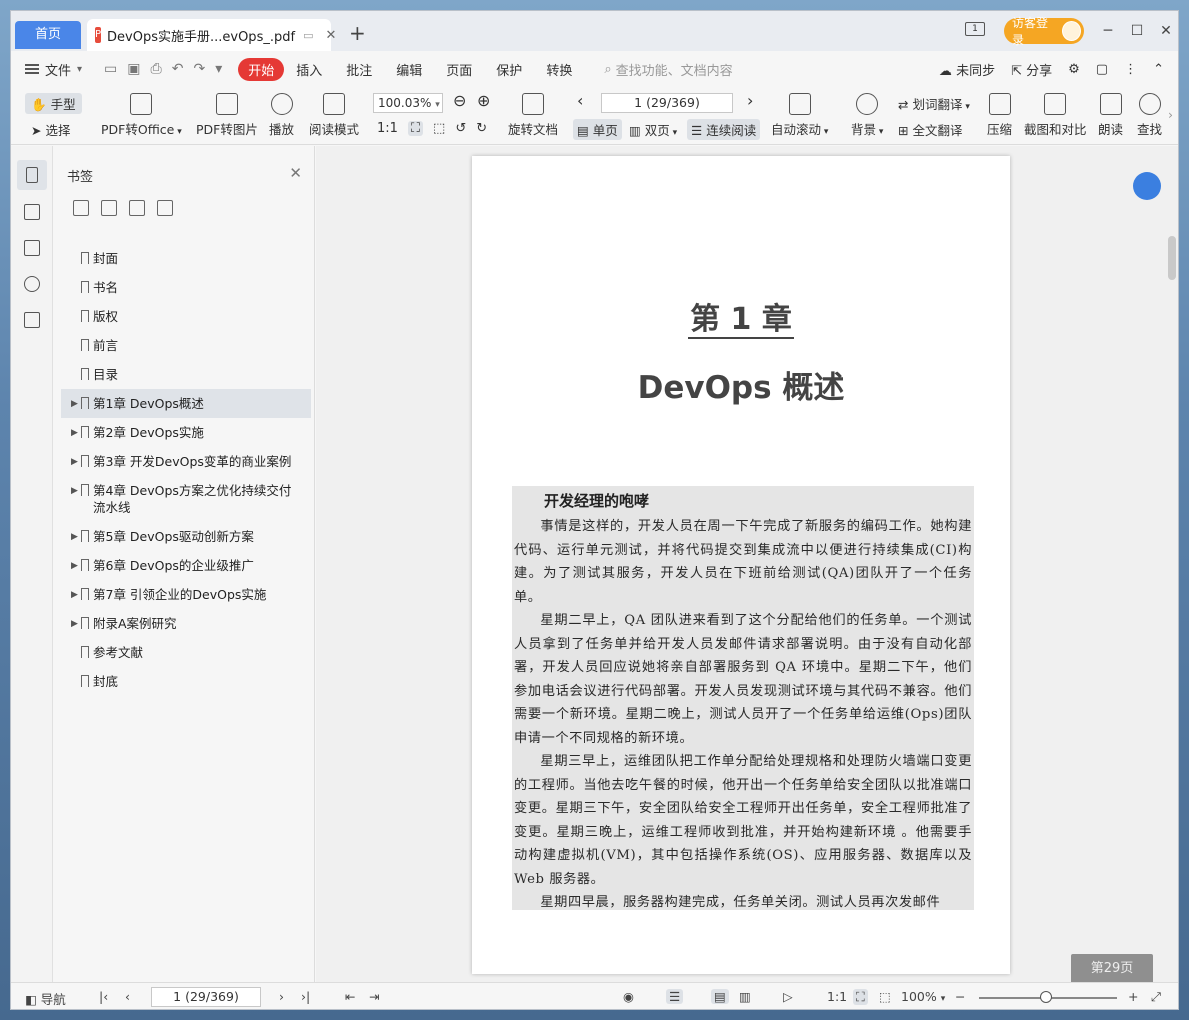 This screenshot has height=1020, width=1189. What do you see at coordinates (334, 115) in the screenshot?
I see `read-mode-button: 阅读模式` at bounding box center [334, 115].